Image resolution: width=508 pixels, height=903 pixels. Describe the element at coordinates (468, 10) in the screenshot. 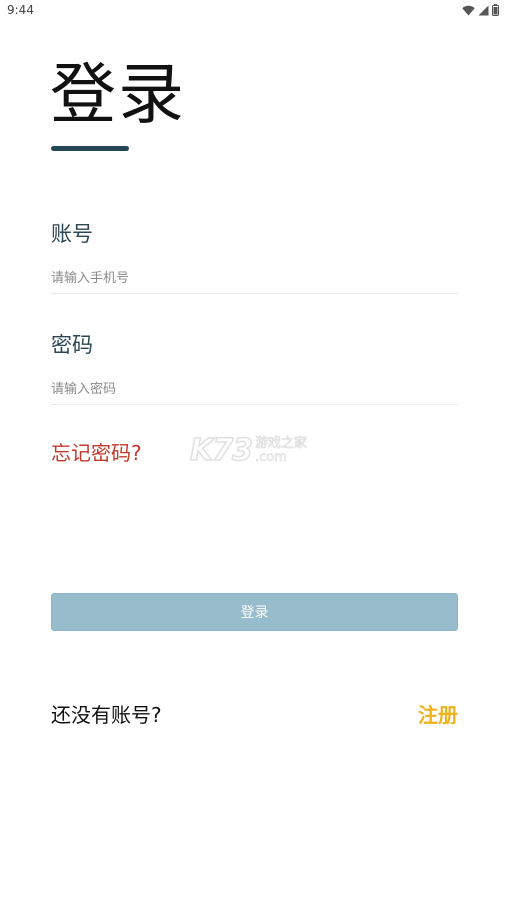

I see `wifi-icon` at that location.